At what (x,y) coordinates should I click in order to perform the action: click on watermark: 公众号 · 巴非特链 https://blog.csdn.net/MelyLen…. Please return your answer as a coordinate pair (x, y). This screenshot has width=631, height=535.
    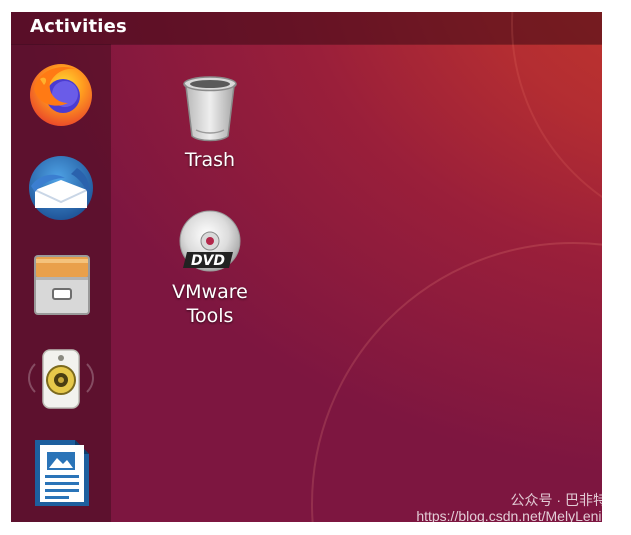
    Looking at the image, I should click on (518, 507).